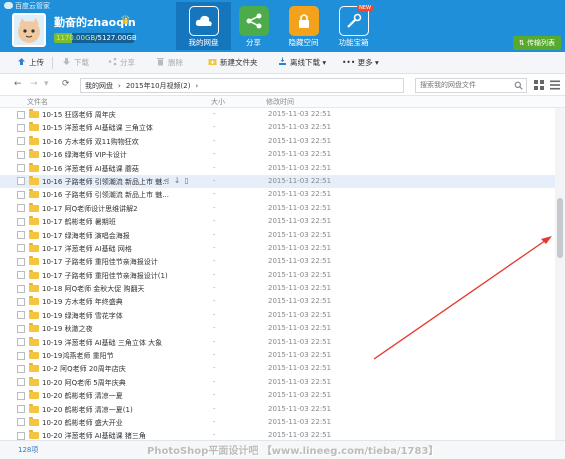 The width and height of the screenshot is (565, 459). What do you see at coordinates (277, 422) in the screenshot?
I see `file-row: 10-20 鹤彬老师 盛大开业 - 2015-11-03 22:51` at bounding box center [277, 422].